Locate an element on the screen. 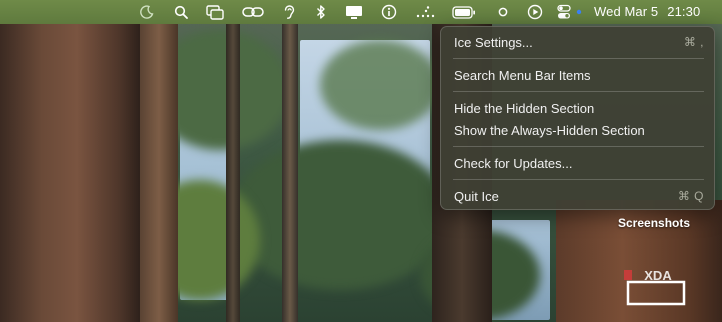 This screenshot has height=322, width=722. dot-icon is located at coordinates (579, 12).